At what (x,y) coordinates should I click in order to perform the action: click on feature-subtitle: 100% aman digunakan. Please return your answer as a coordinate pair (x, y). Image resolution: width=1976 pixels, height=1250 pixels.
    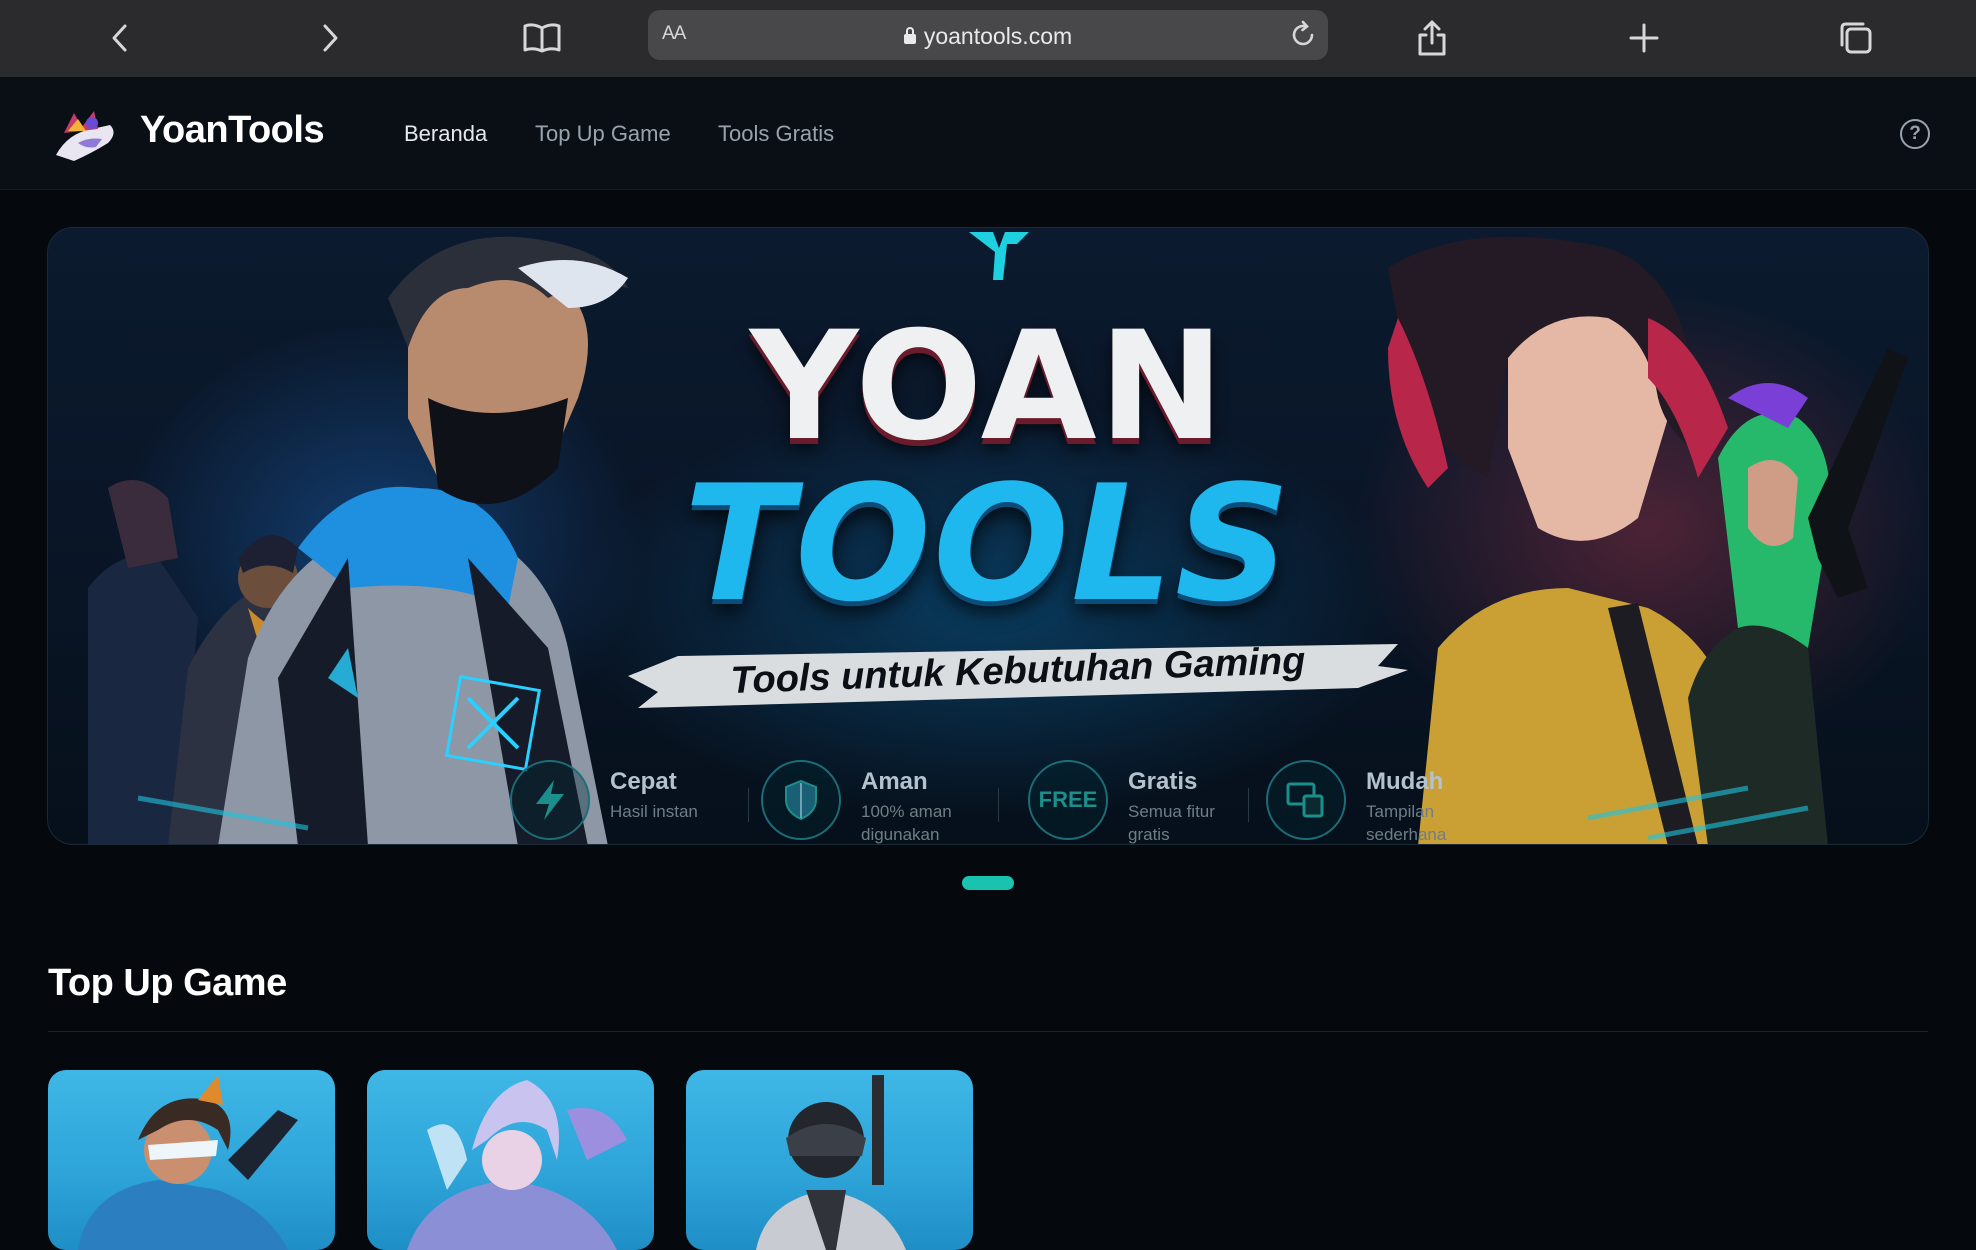
    Looking at the image, I should click on (906, 823).